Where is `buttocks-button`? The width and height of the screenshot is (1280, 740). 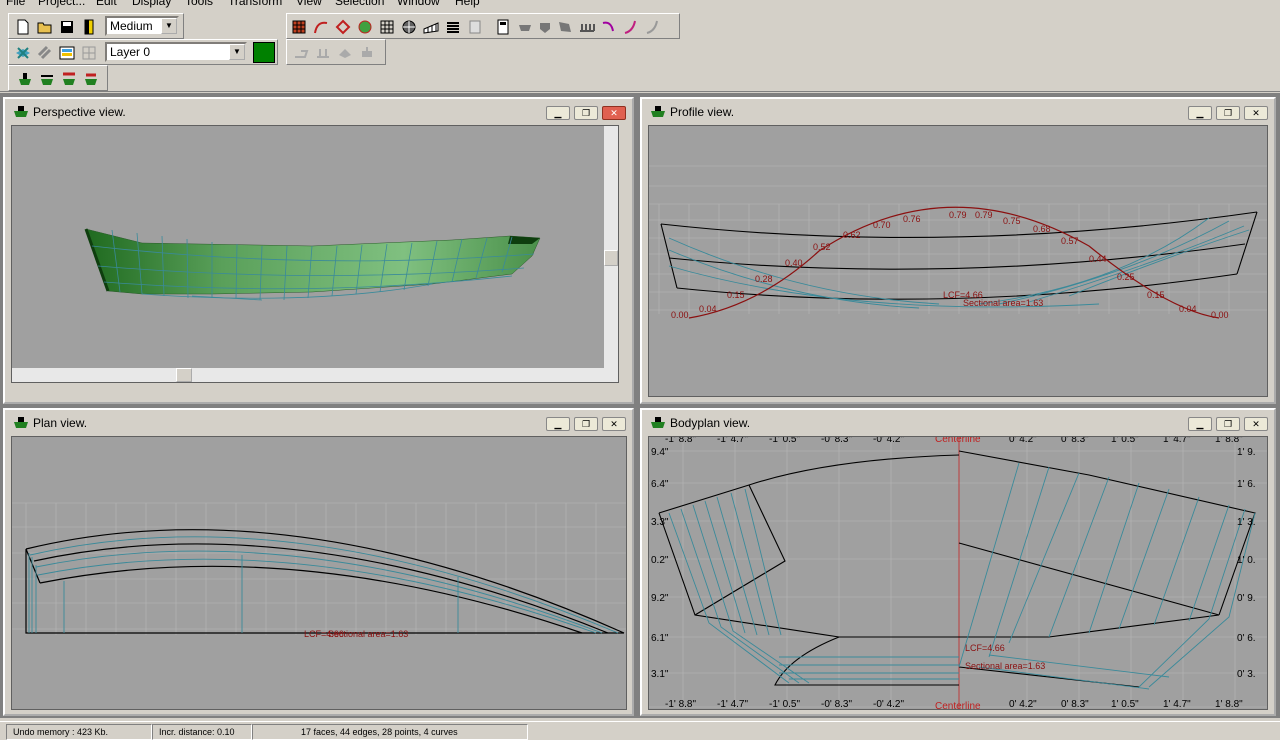
buttocks-button is located at coordinates (365, 26).